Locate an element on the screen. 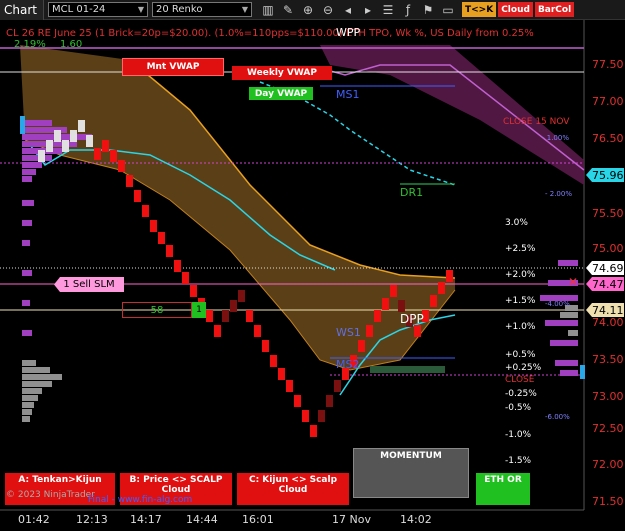 The width and height of the screenshot is (625, 531). zoom-out-icon: ⊖ is located at coordinates (328, 10).